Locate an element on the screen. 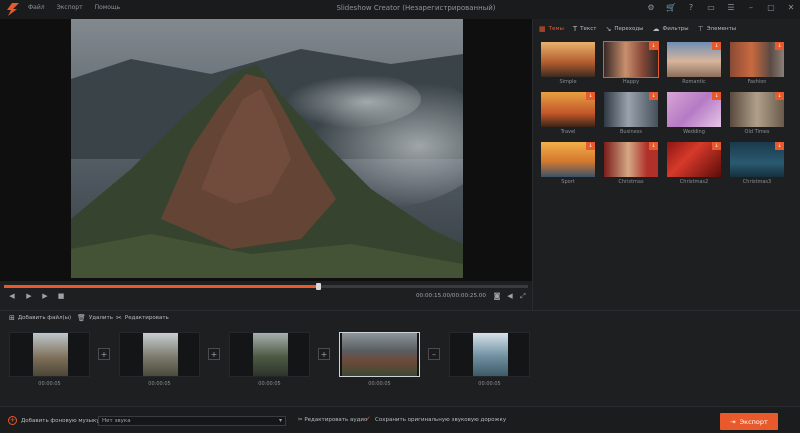  theme-label: Christmas2 is located at coordinates (694, 182).